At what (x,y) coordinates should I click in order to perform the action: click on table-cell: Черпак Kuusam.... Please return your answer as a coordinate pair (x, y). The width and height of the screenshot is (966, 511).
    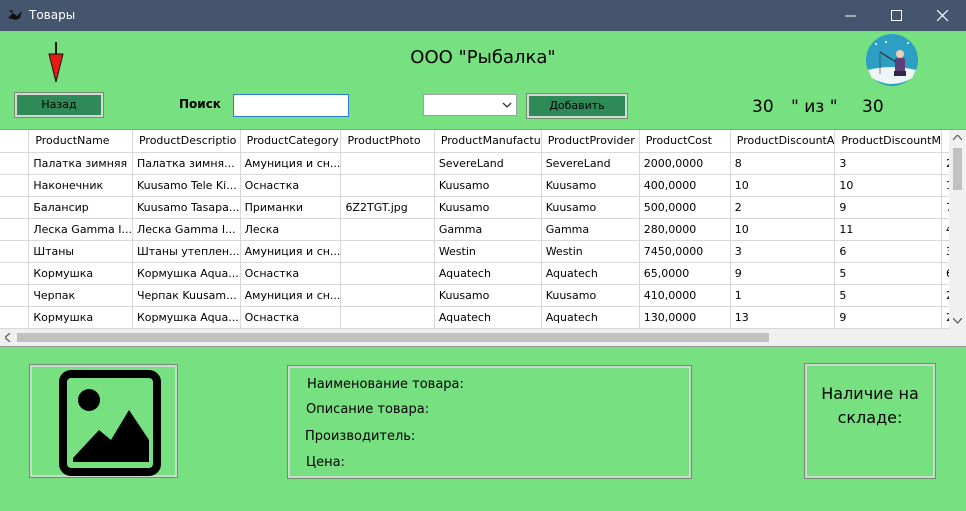
    Looking at the image, I should click on (186, 295).